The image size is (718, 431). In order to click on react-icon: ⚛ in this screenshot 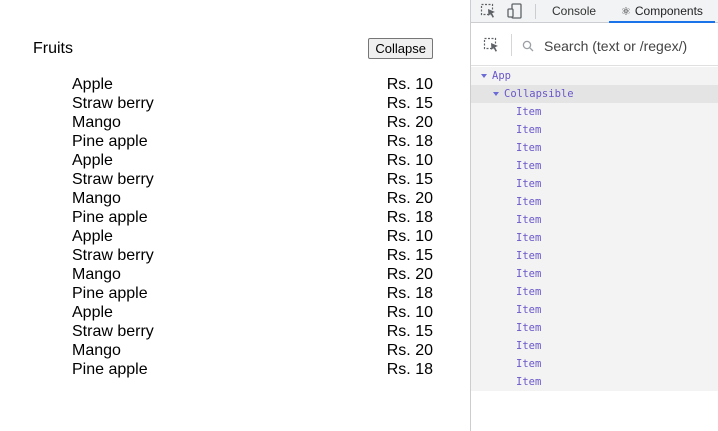, I will do `click(626, 12)`.